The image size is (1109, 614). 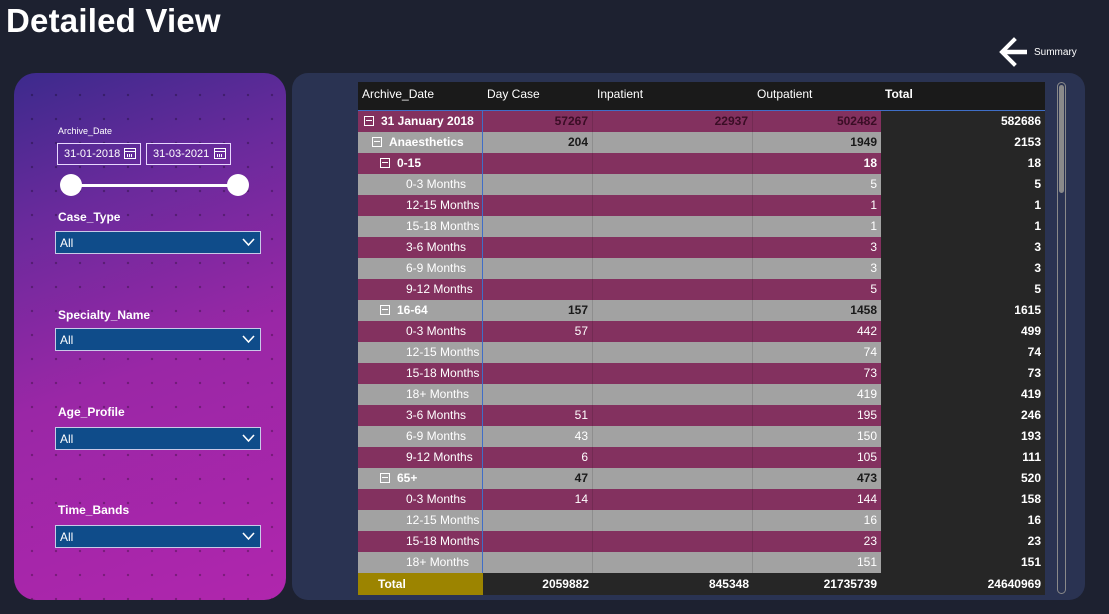 What do you see at coordinates (420, 121) in the screenshot?
I see `row-label-cell: 31 January 2018` at bounding box center [420, 121].